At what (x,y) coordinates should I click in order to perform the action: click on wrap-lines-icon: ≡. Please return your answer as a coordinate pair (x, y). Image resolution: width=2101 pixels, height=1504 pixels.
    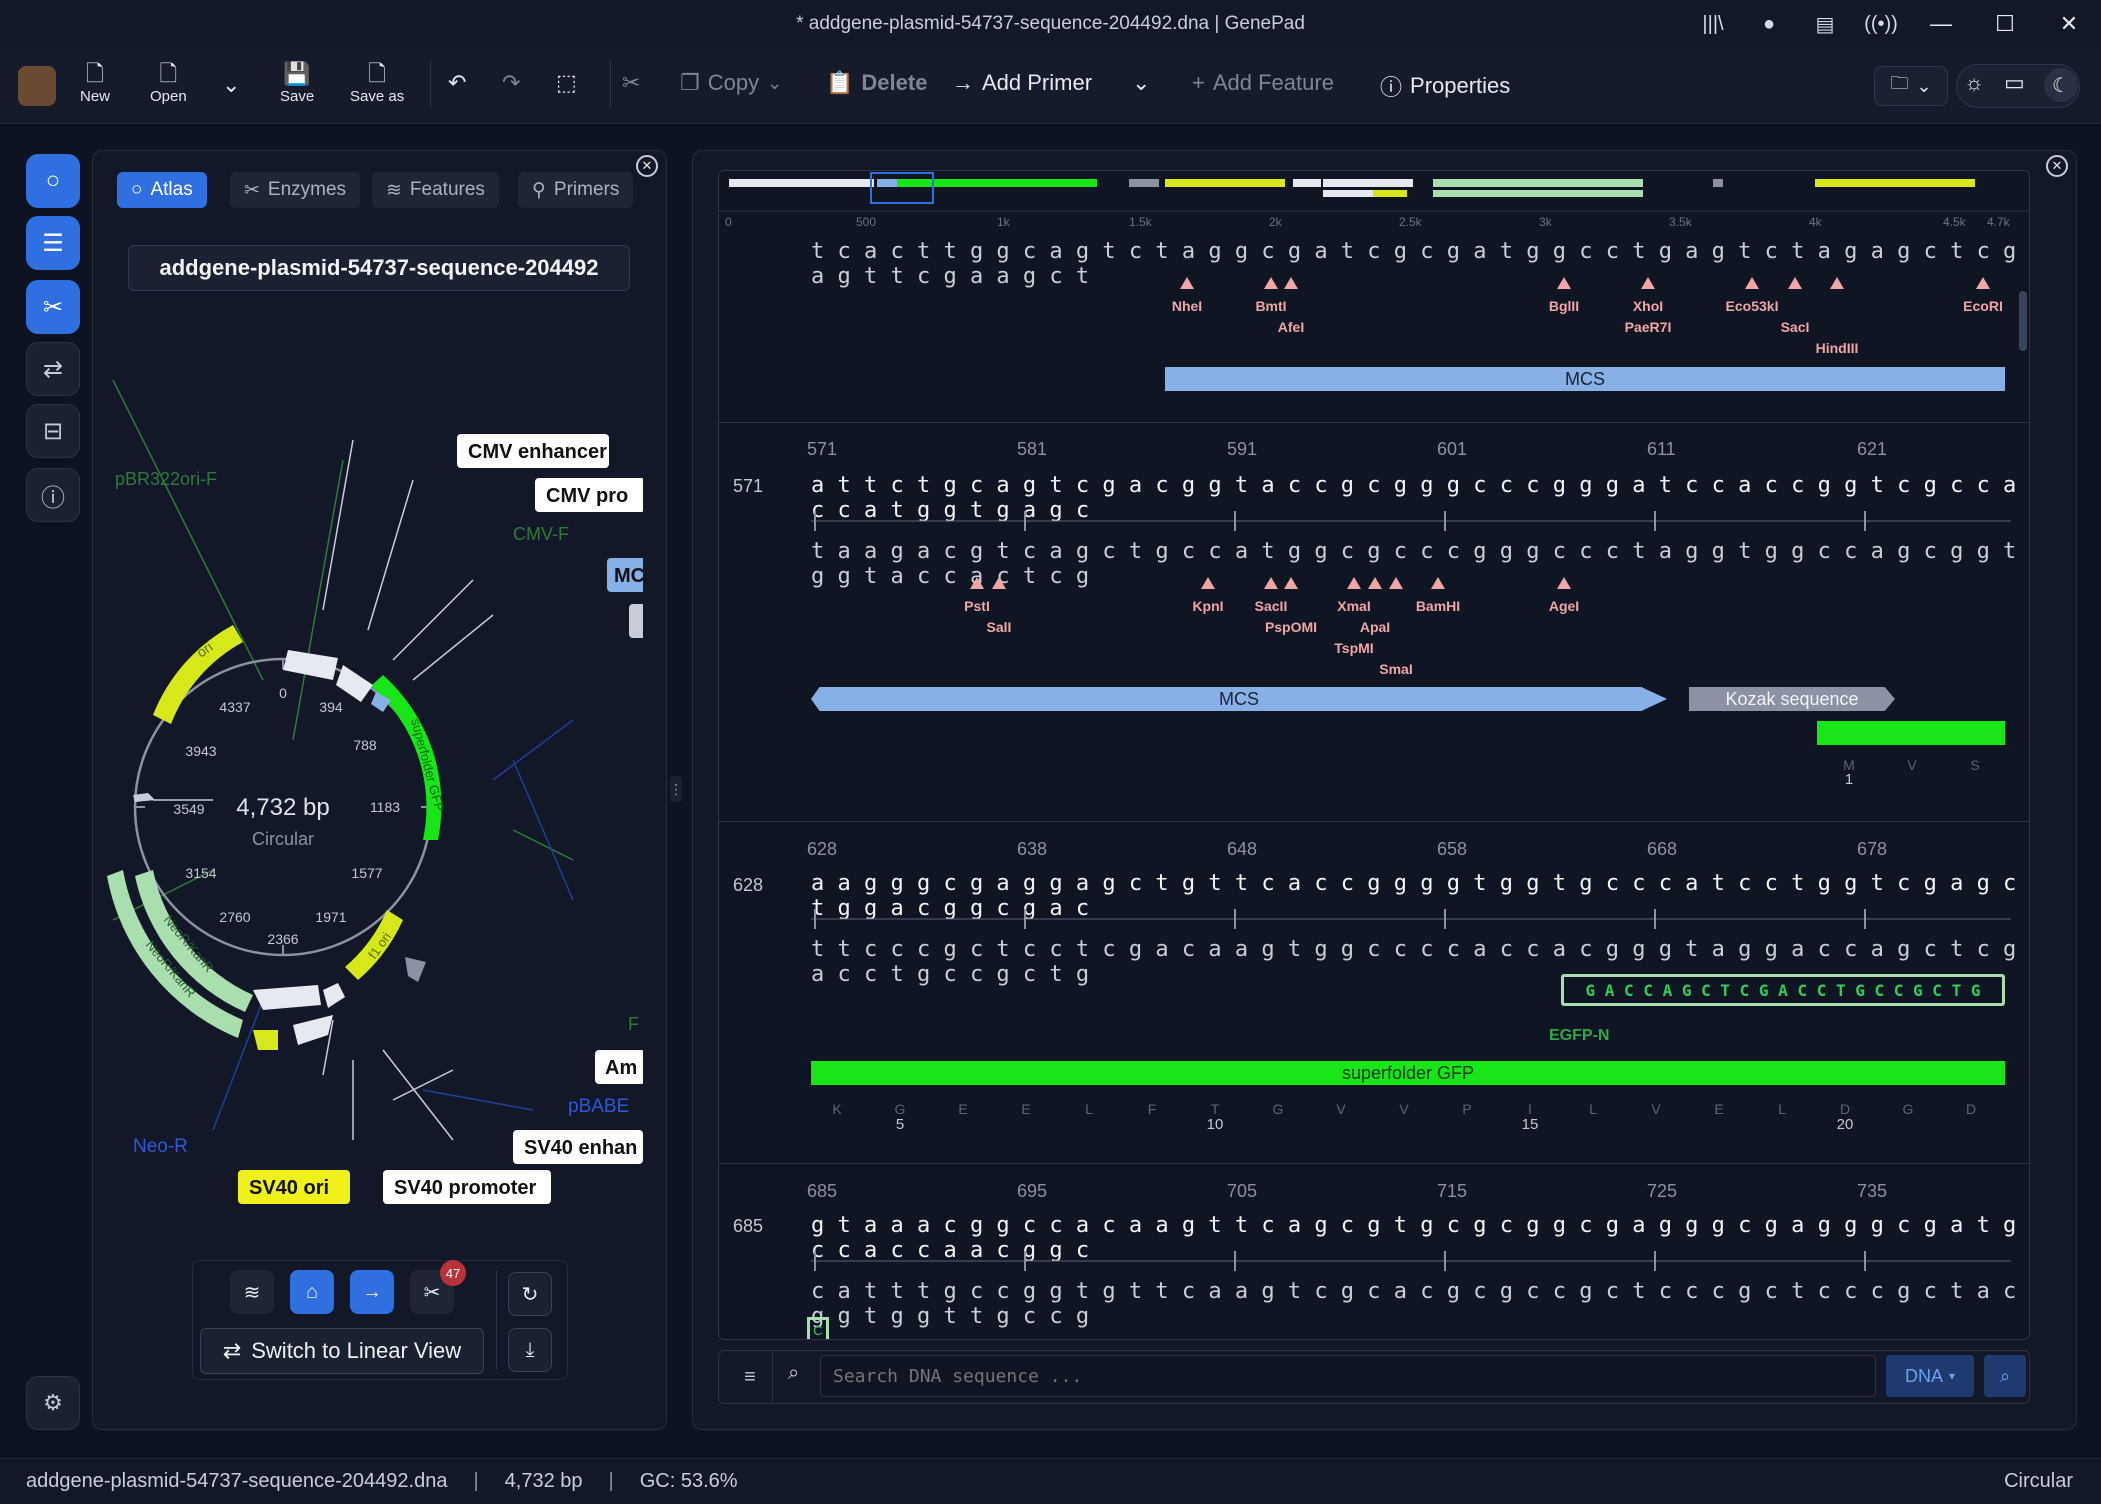
    Looking at the image, I should click on (750, 1377).